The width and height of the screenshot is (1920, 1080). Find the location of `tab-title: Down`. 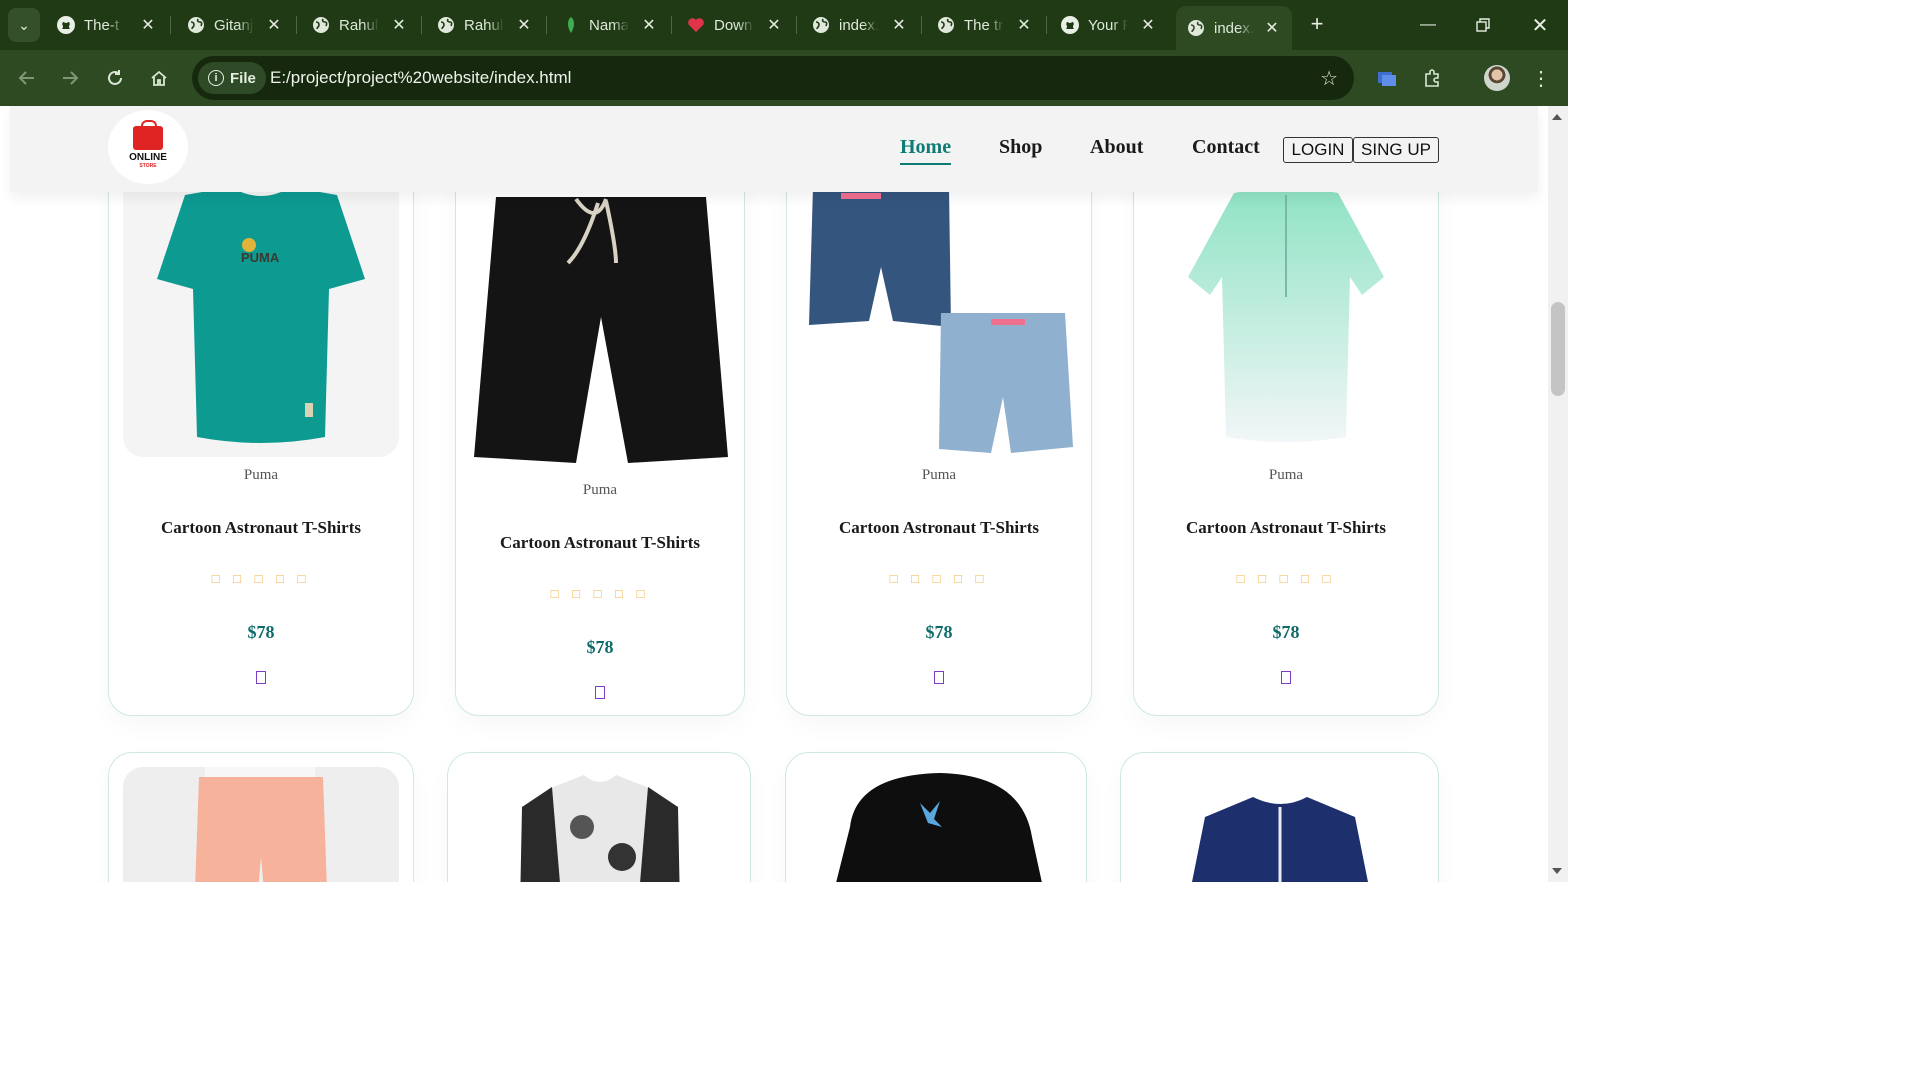

tab-title: Down is located at coordinates (733, 25).